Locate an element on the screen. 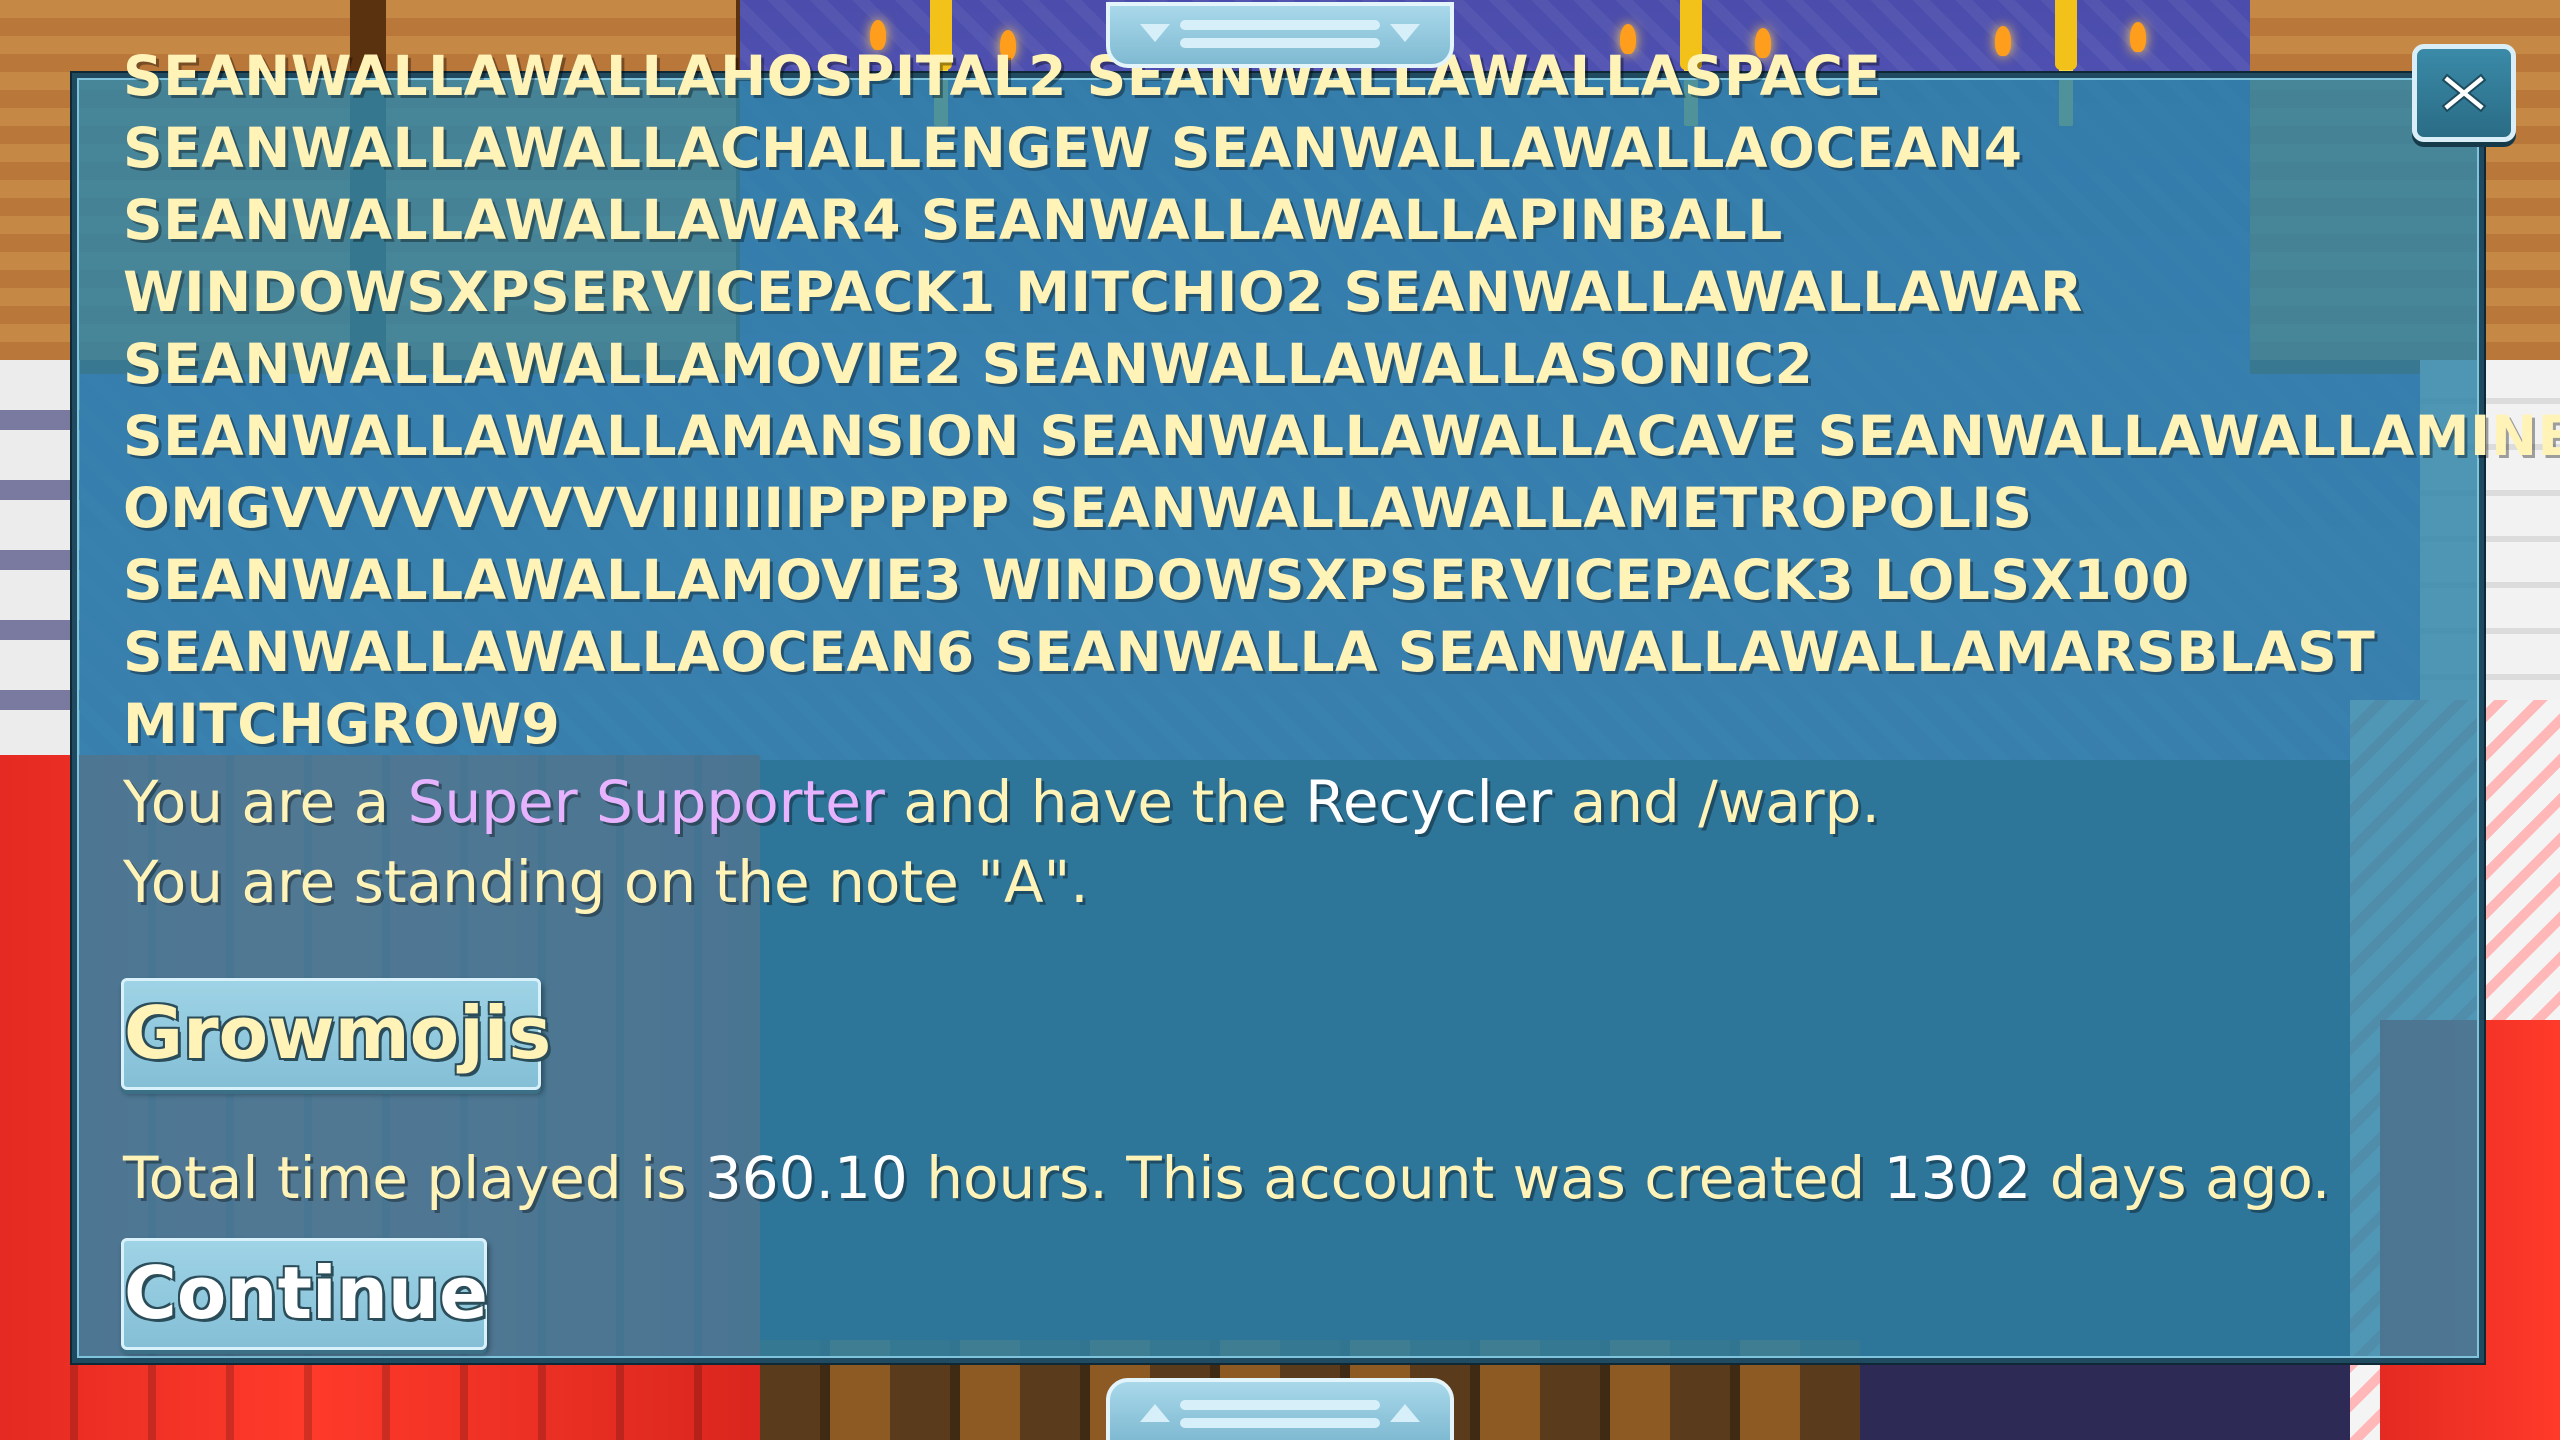 The height and width of the screenshot is (1440, 2560). scroll-down-handle is located at coordinates (1280, 1409).